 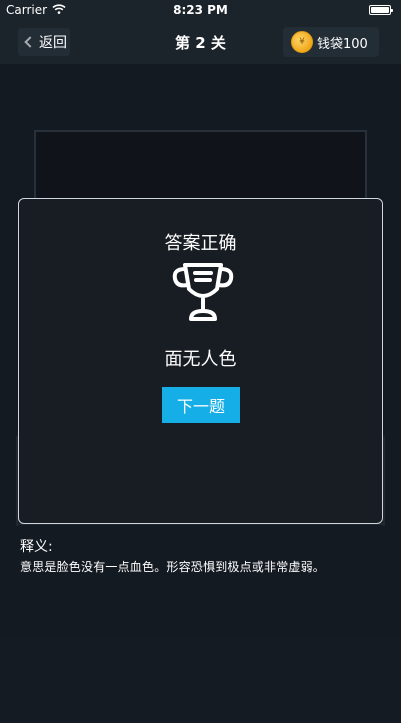 I want to click on battery-level, so click(x=380, y=10).